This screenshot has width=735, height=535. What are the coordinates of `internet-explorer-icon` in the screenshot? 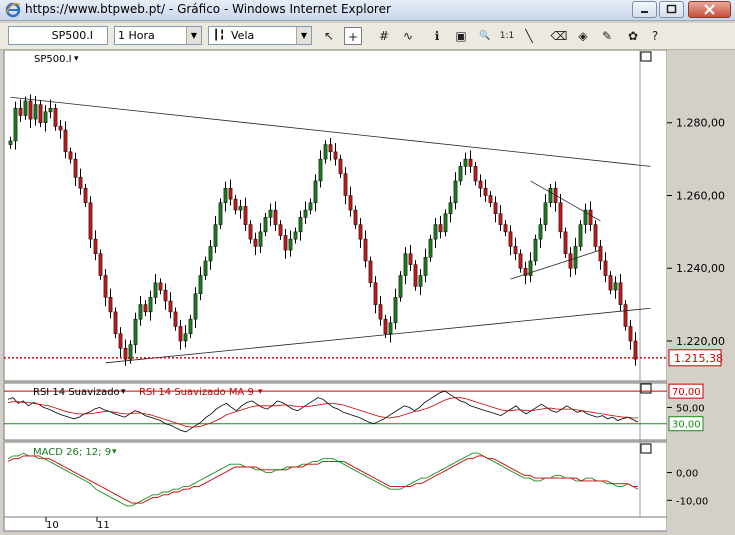 It's located at (13, 10).